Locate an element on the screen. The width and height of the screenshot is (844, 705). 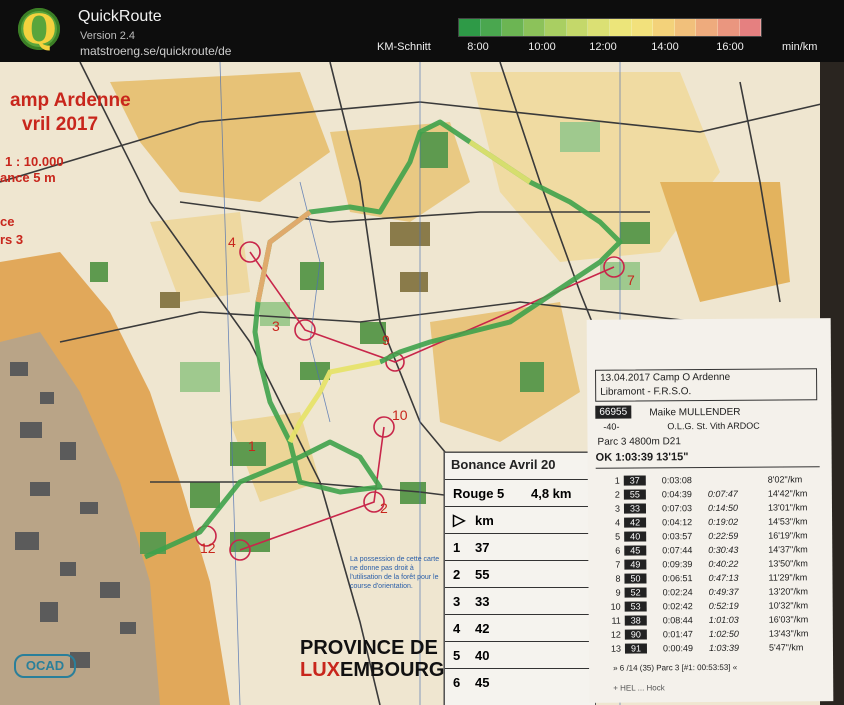
map-title-line1: amp Ardenne is located at coordinates (70, 100).